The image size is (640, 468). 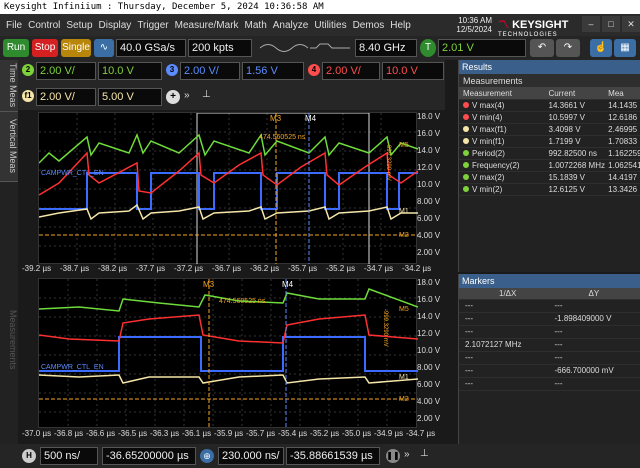 I want to click on single-button: Single, so click(x=76, y=48).